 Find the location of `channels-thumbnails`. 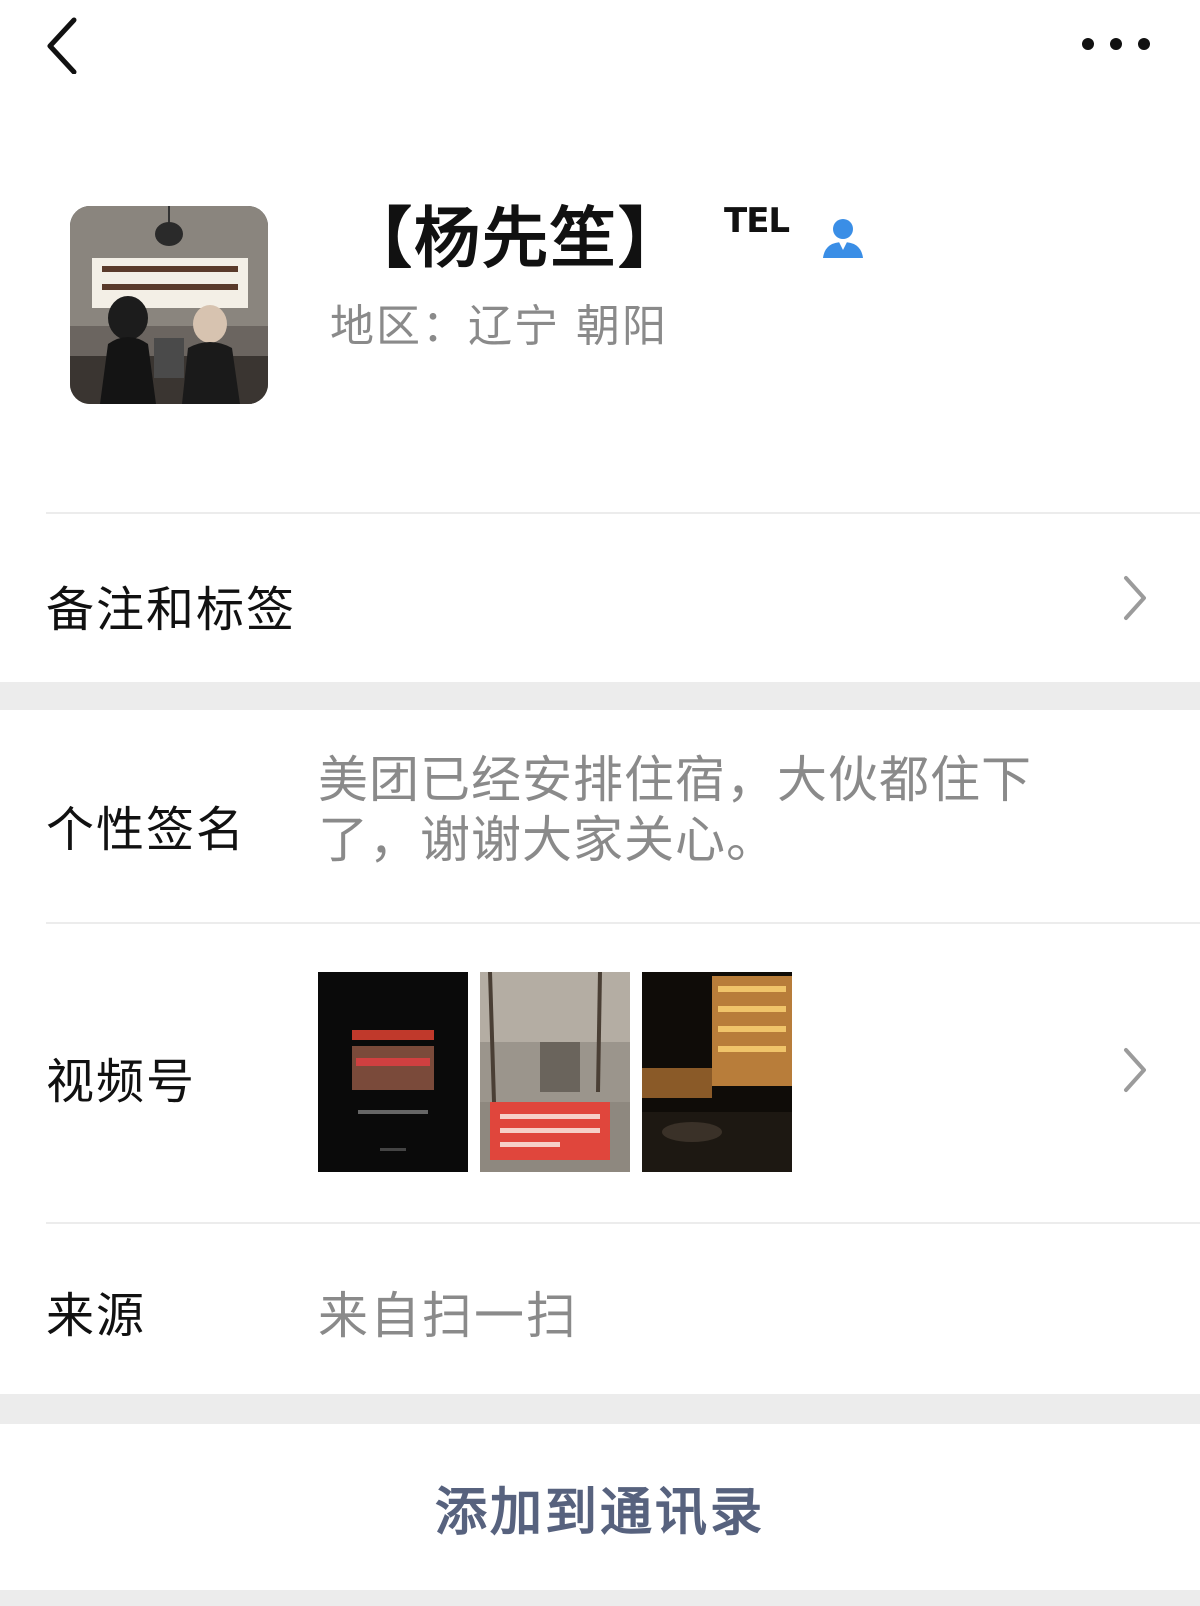

channels-thumbnails is located at coordinates (555, 1072).